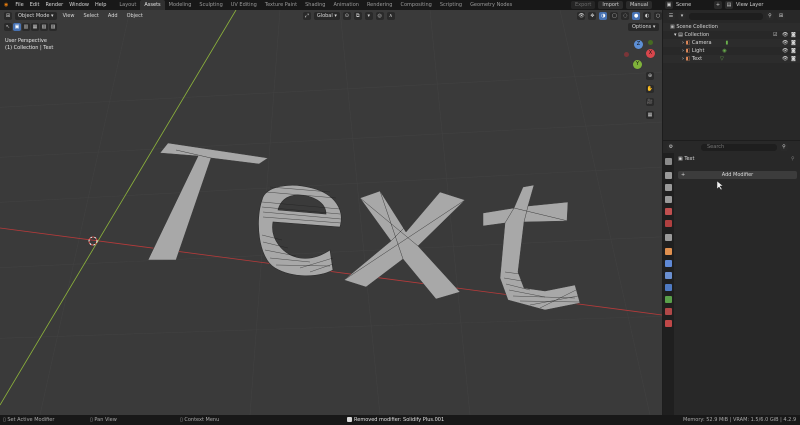 The width and height of the screenshot is (800, 425). Describe the element at coordinates (6, 5) in the screenshot. I see `blender-logo-icon: ◉` at that location.